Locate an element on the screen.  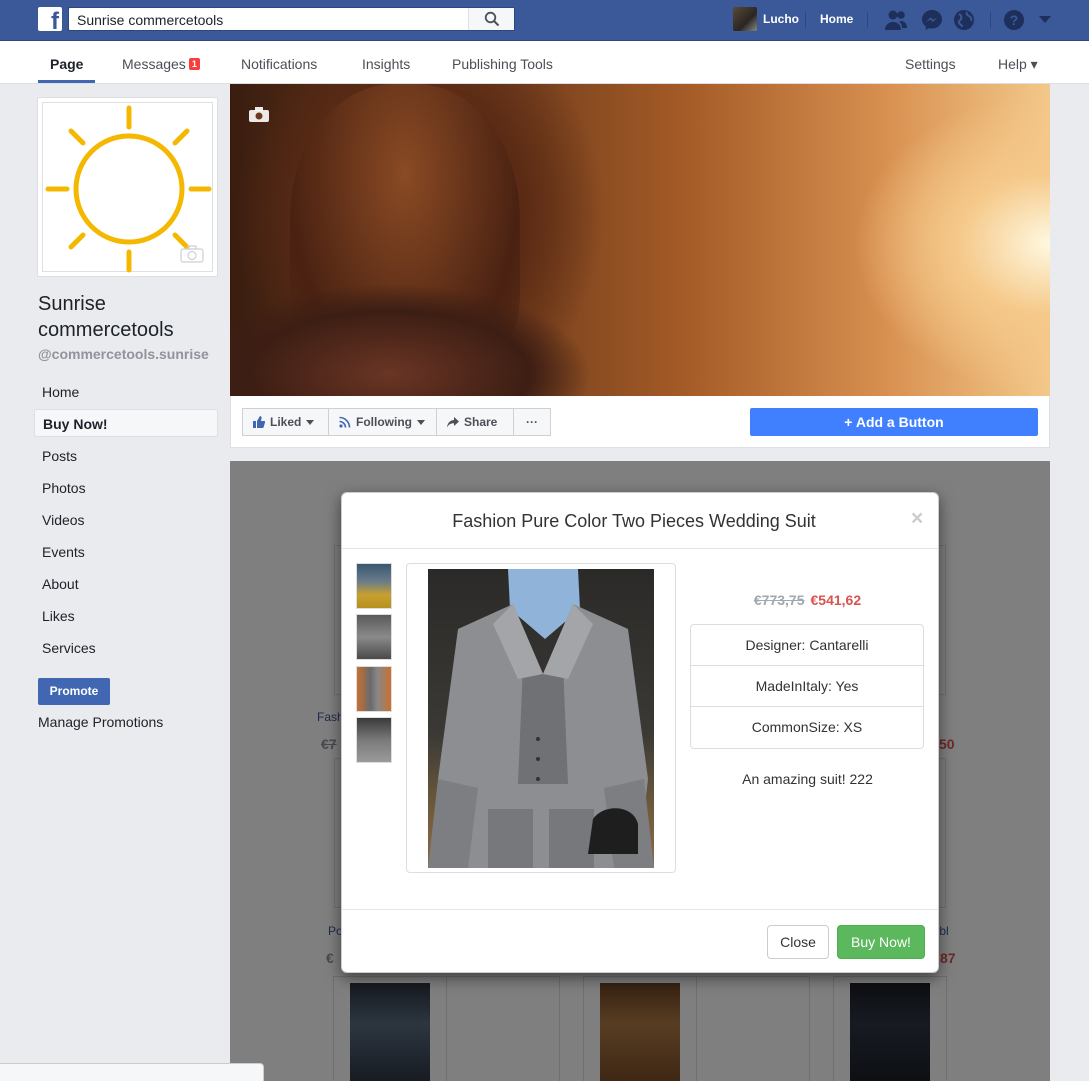
liked-label: Liked is located at coordinates (286, 422).